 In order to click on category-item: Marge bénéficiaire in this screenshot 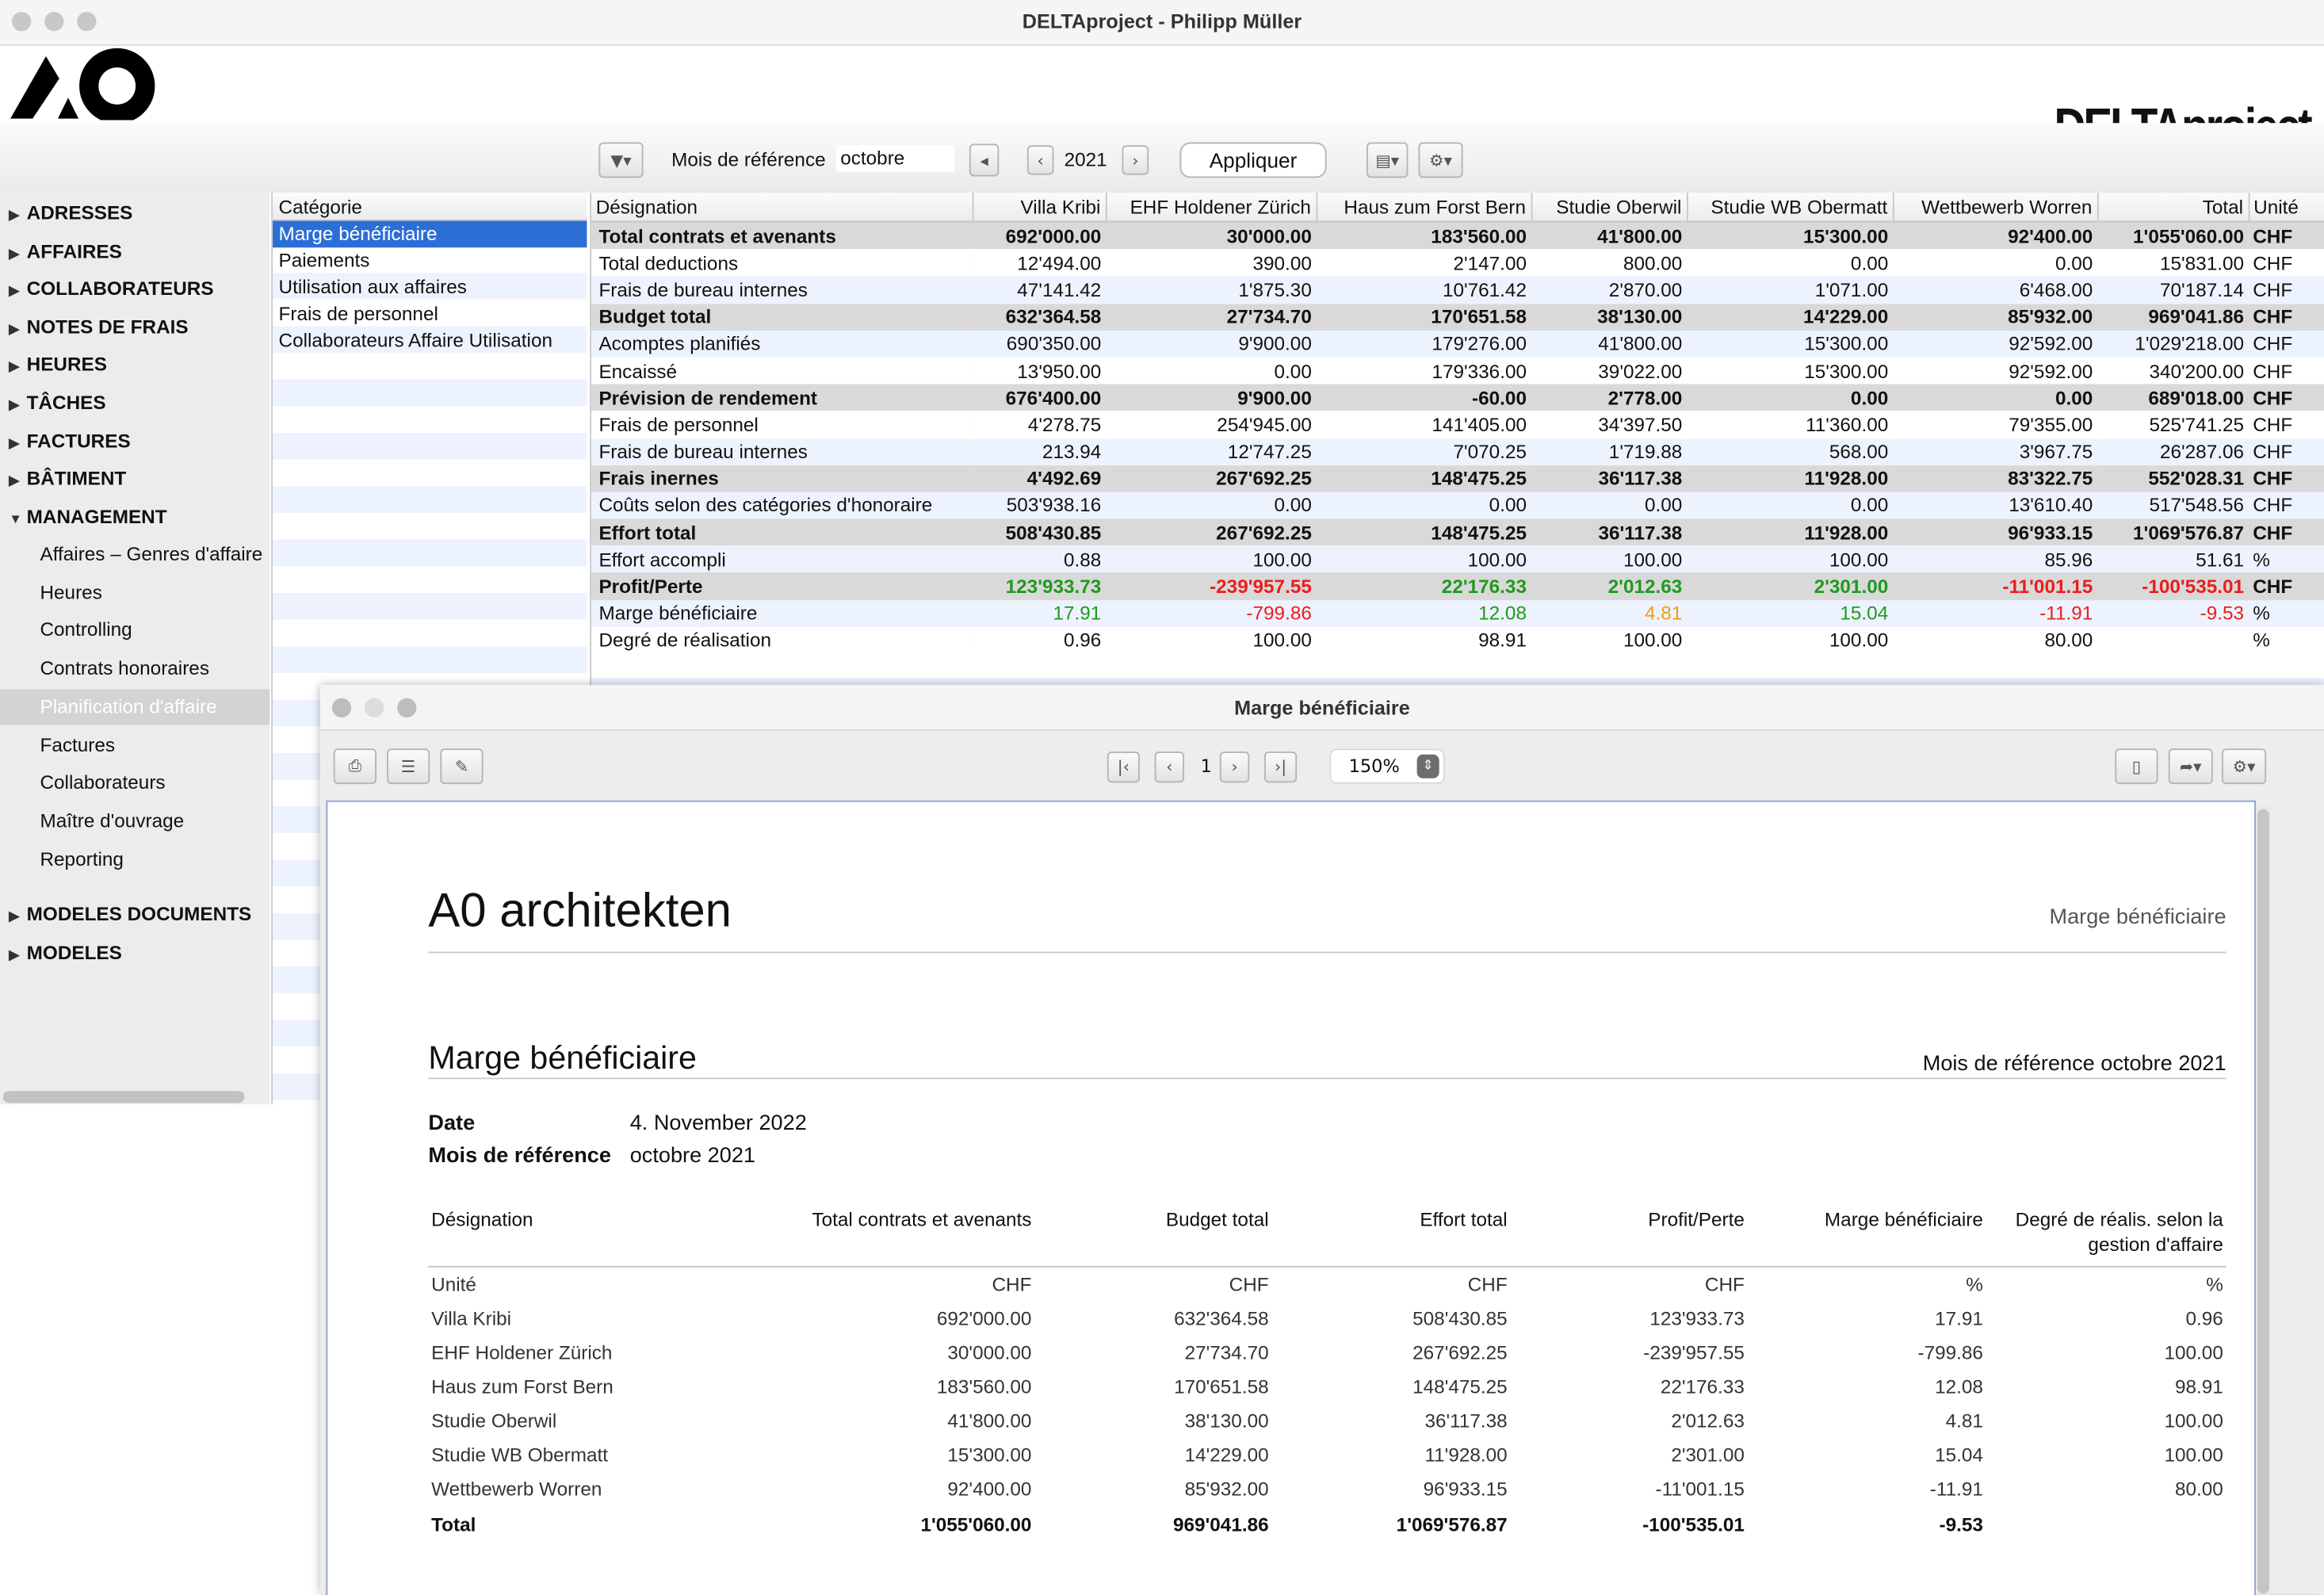, I will do `click(430, 234)`.